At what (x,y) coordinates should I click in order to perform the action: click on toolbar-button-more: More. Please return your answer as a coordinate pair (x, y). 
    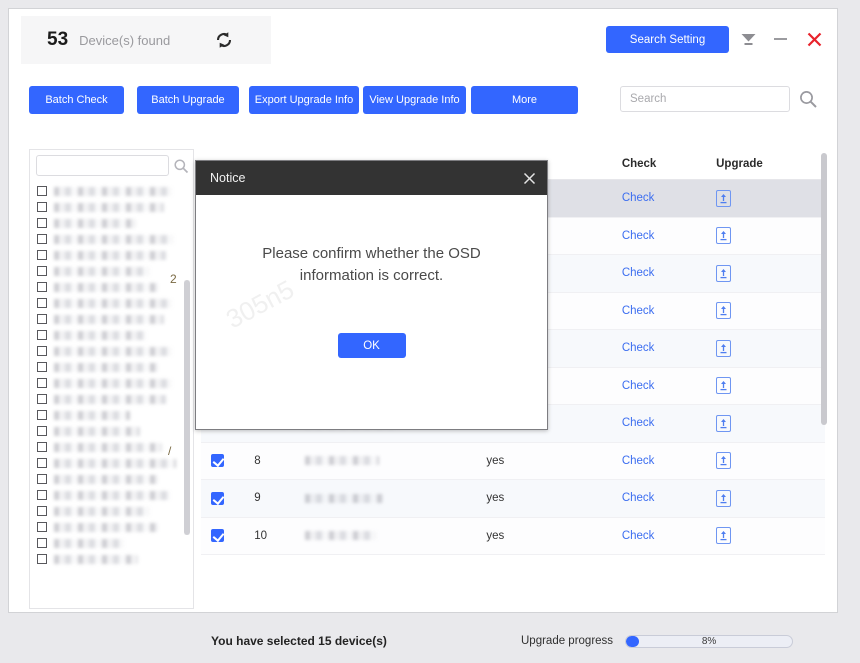
    Looking at the image, I should click on (524, 100).